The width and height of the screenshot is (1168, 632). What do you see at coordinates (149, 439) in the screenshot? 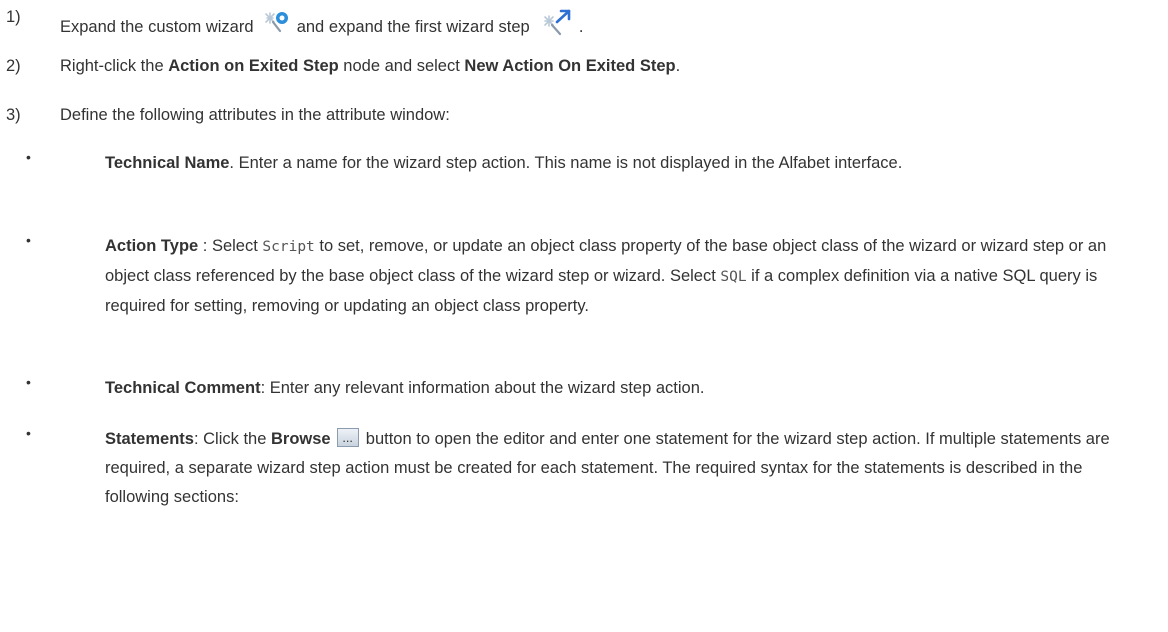
I see `attribute-name: Statements` at bounding box center [149, 439].